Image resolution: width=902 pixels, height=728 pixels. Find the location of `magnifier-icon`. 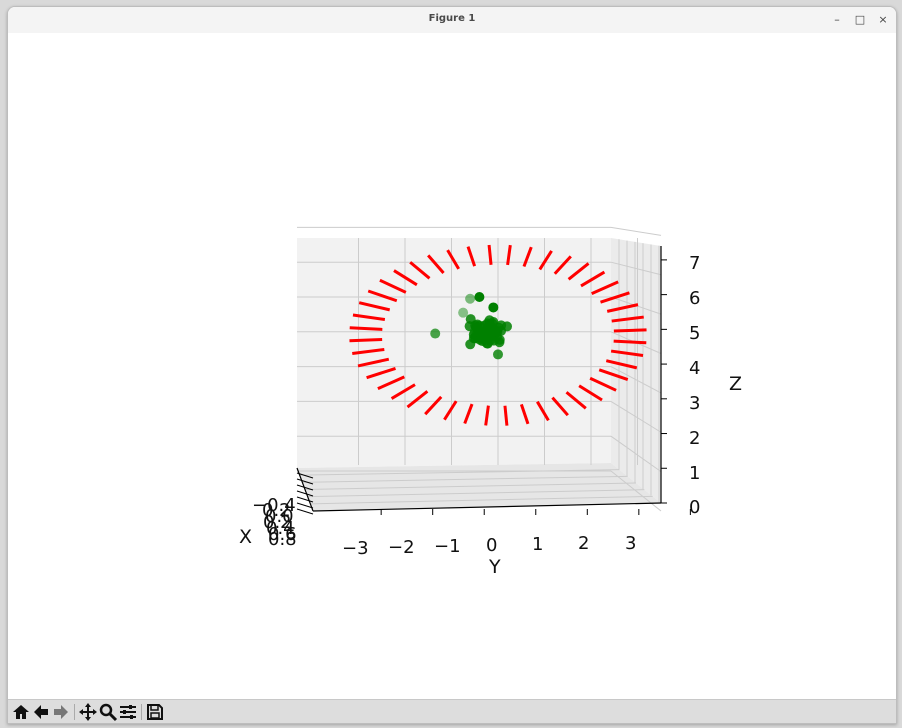

magnifier-icon is located at coordinates (108, 712).